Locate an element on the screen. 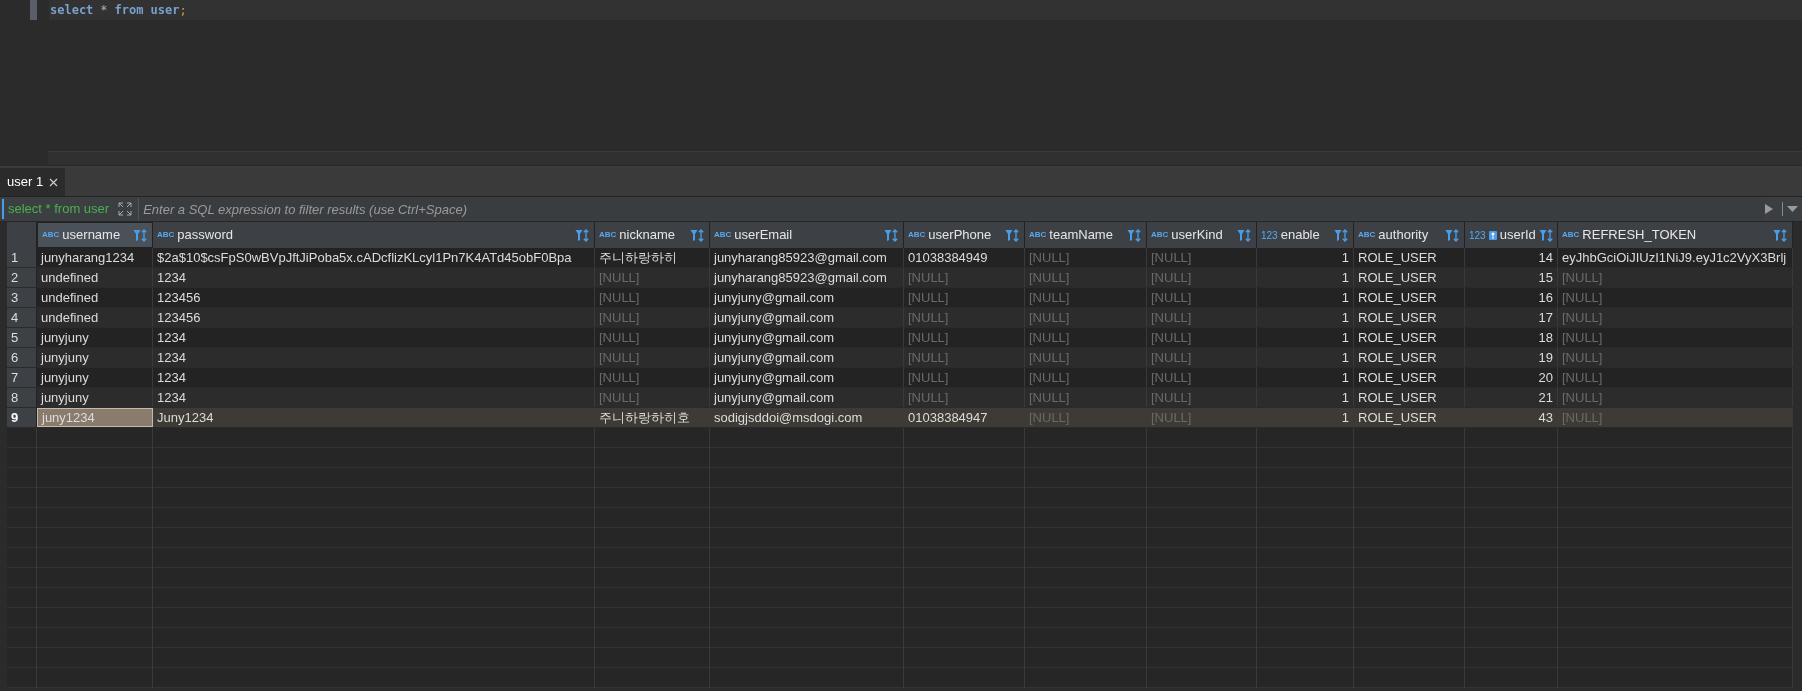 The width and height of the screenshot is (1802, 691). column-name: REFRESH_TOKEN is located at coordinates (1640, 235).